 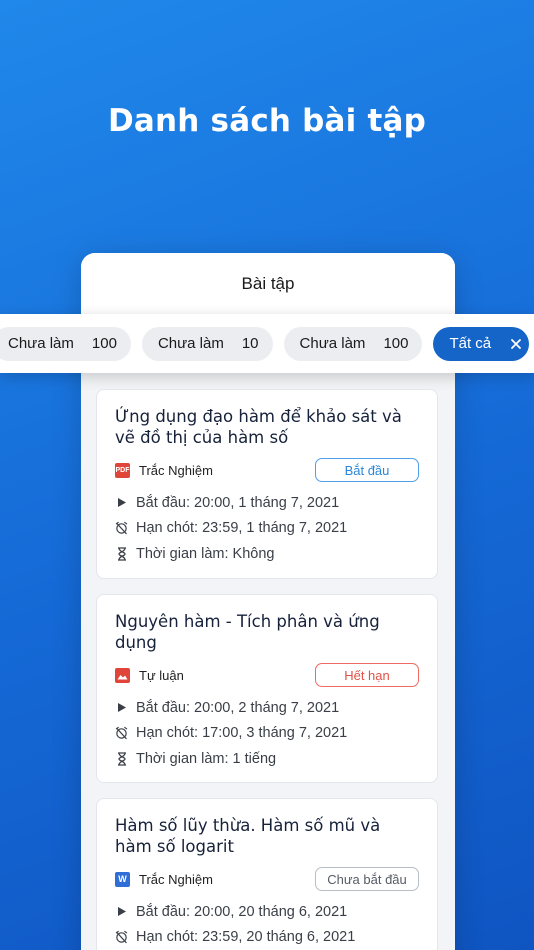 What do you see at coordinates (246, 937) in the screenshot?
I see `deadline: Hạn chót: 23:59, 20 tháng 6, 2021` at bounding box center [246, 937].